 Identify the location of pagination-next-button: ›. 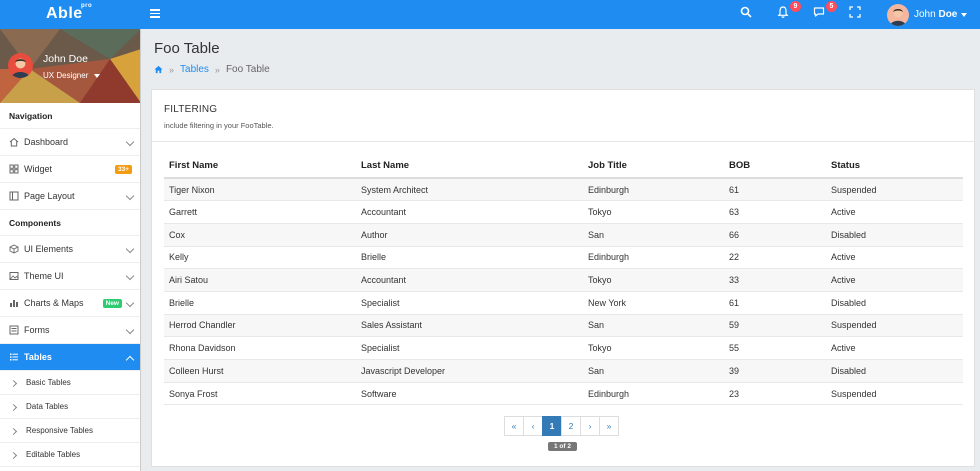
(590, 426).